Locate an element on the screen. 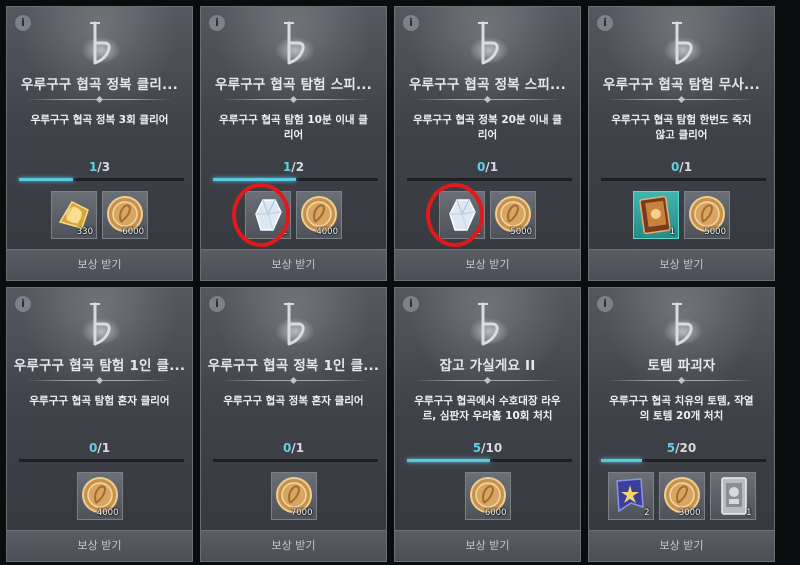  achievement-description: 우루구구 협곡 정복 3회 클리어 is located at coordinates (99, 120).